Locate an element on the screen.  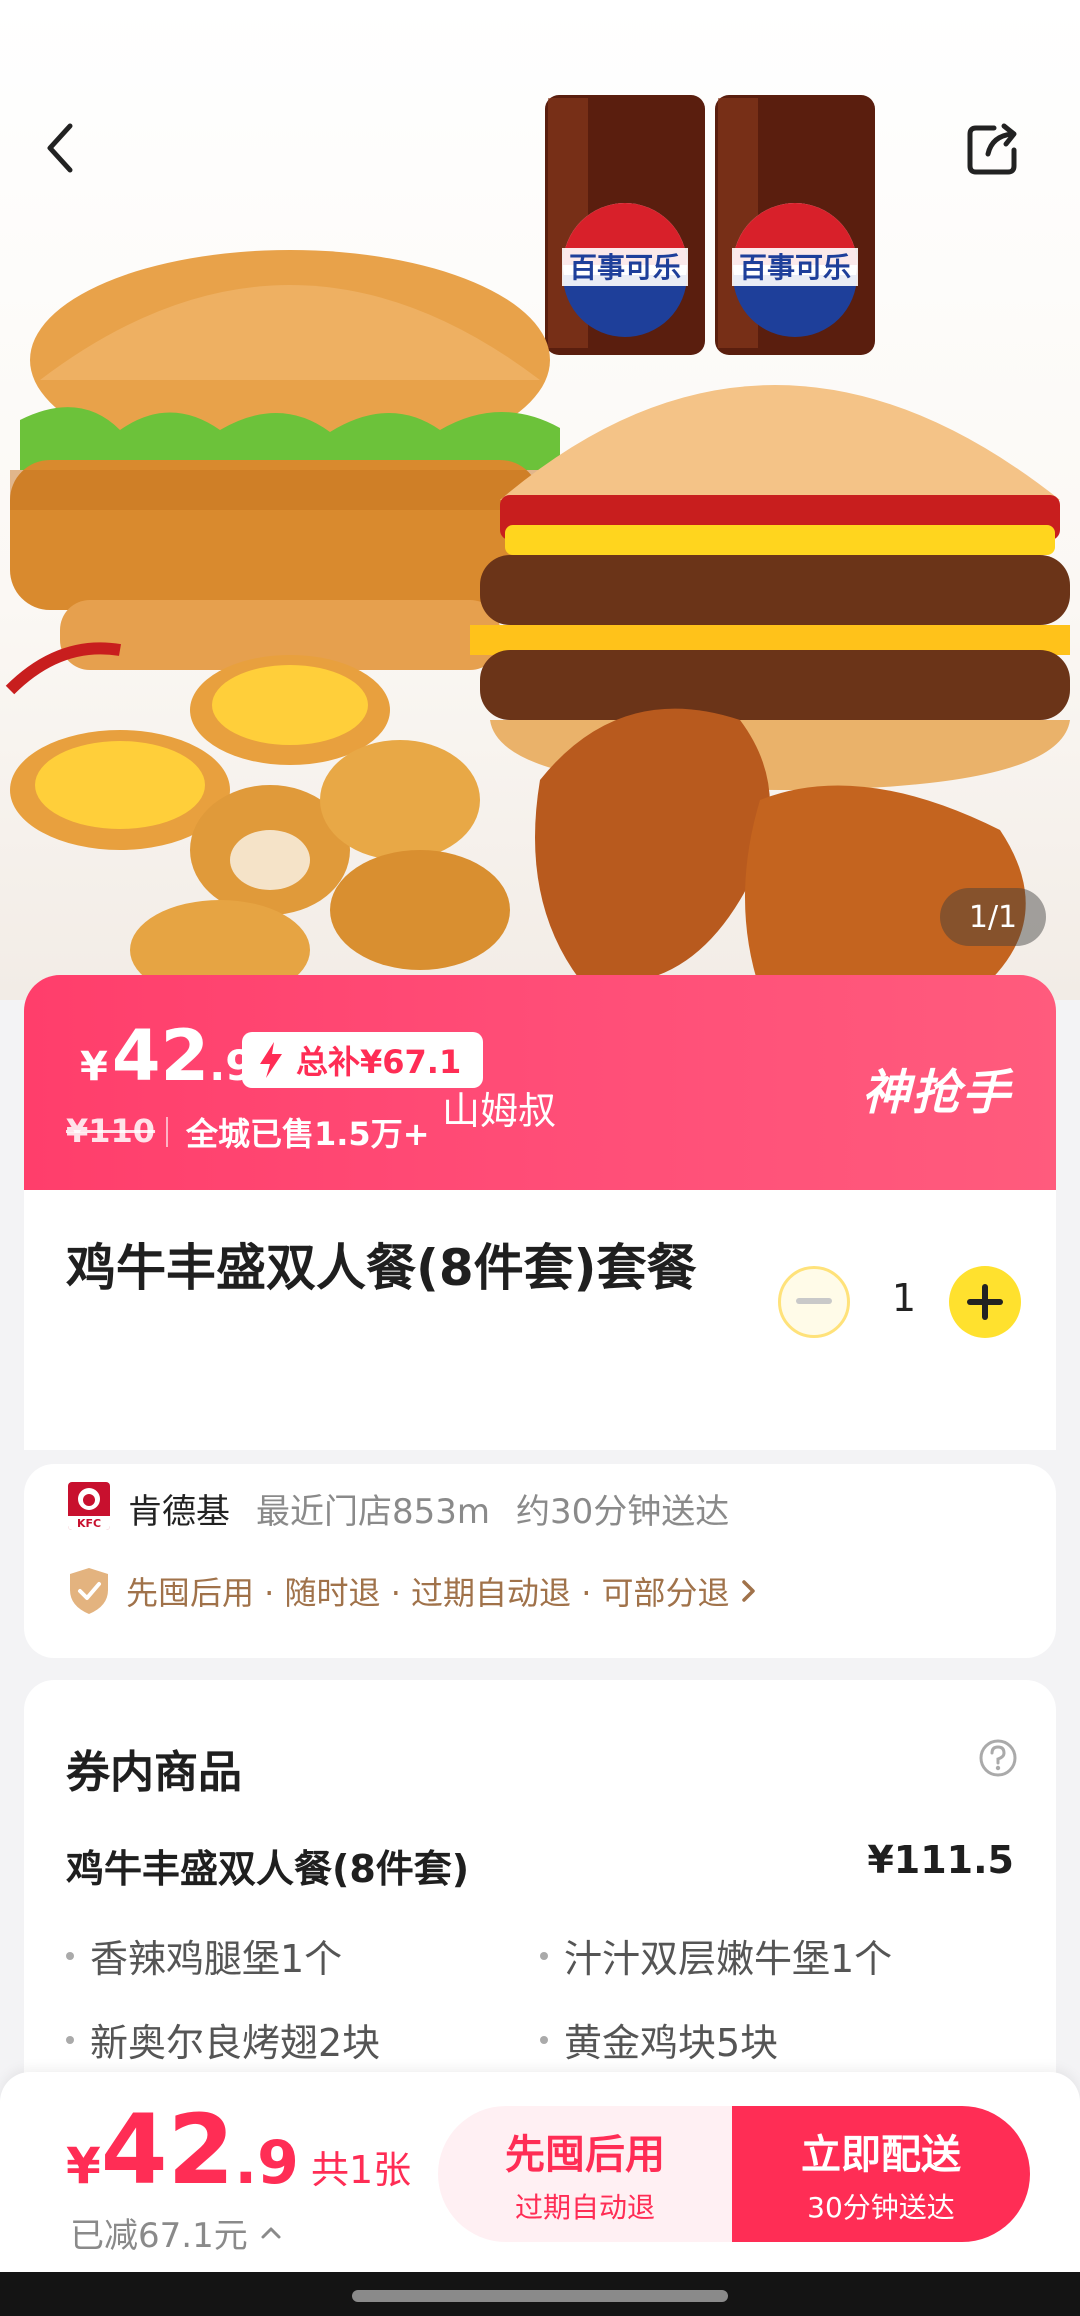
savings-detail: 已减67.1元 is located at coordinates (176, 2232).